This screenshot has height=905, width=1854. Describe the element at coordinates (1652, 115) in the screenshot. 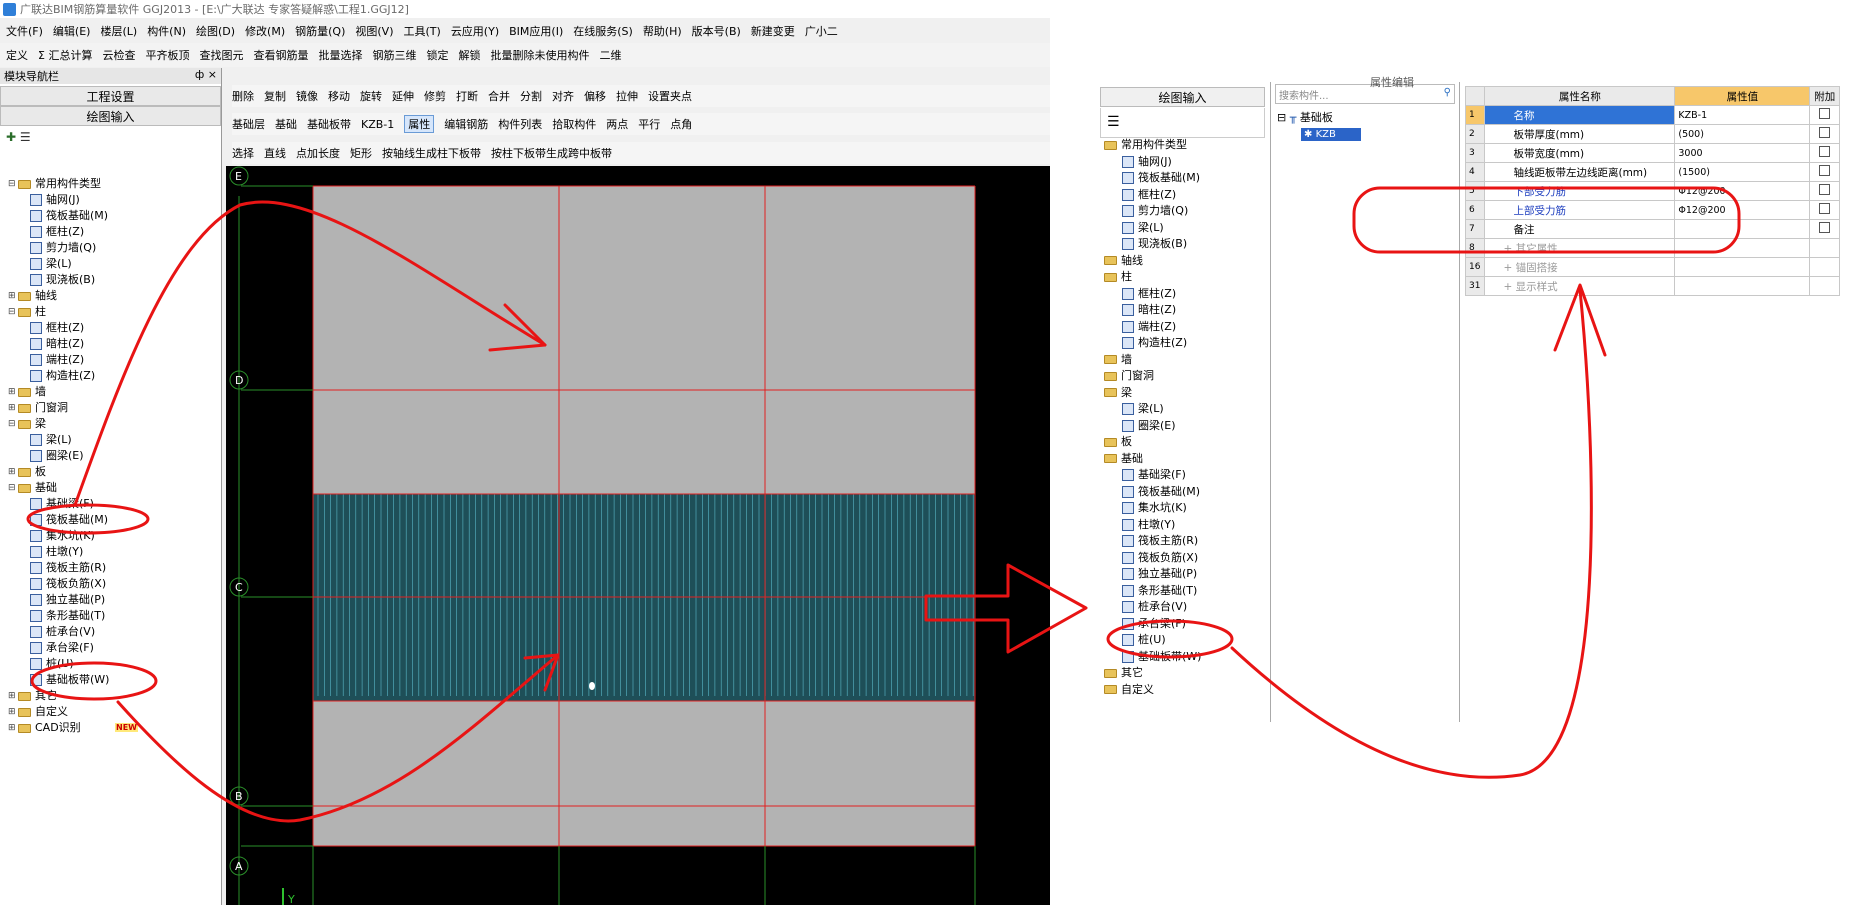

I see `props-row: 1 名称 KZB-1` at that location.